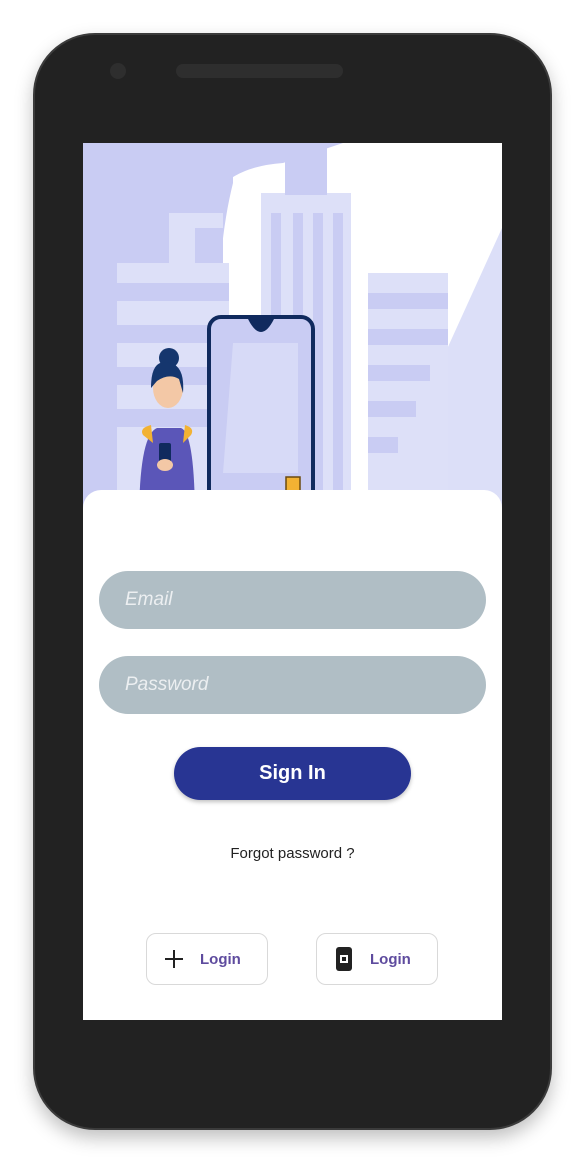 This screenshot has width=585, height=1163. I want to click on email-field, so click(292, 600).